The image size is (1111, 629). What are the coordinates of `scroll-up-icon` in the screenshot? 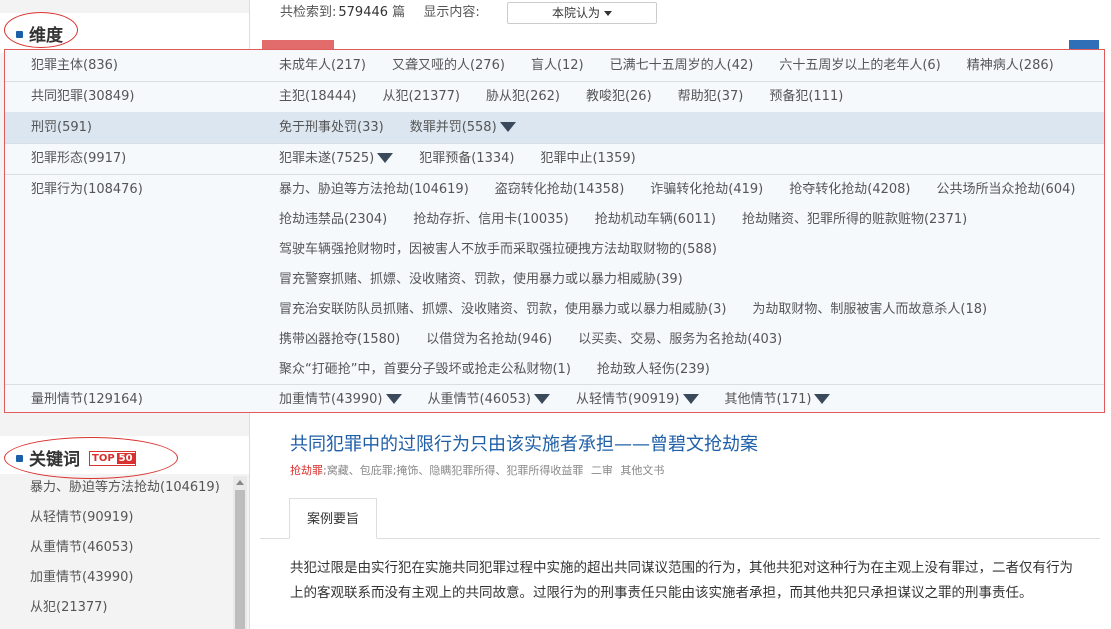 It's located at (240, 482).